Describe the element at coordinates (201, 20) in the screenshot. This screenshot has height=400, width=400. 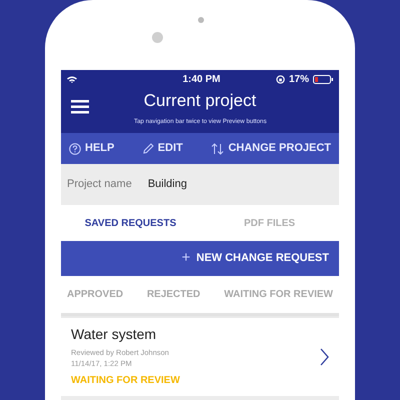
I see `camera-dot` at that location.